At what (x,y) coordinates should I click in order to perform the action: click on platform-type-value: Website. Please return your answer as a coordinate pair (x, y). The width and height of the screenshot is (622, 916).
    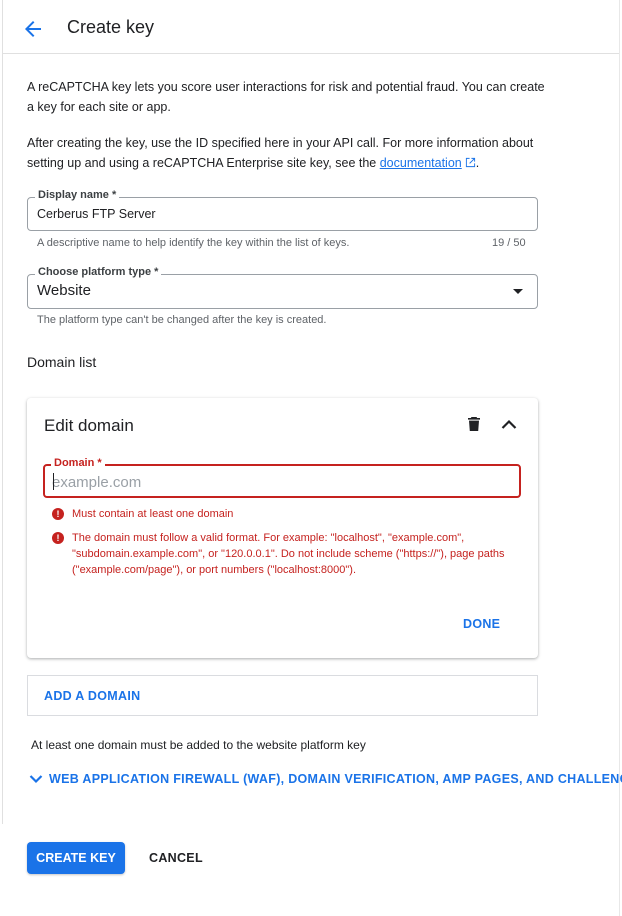
    Looking at the image, I should click on (64, 290).